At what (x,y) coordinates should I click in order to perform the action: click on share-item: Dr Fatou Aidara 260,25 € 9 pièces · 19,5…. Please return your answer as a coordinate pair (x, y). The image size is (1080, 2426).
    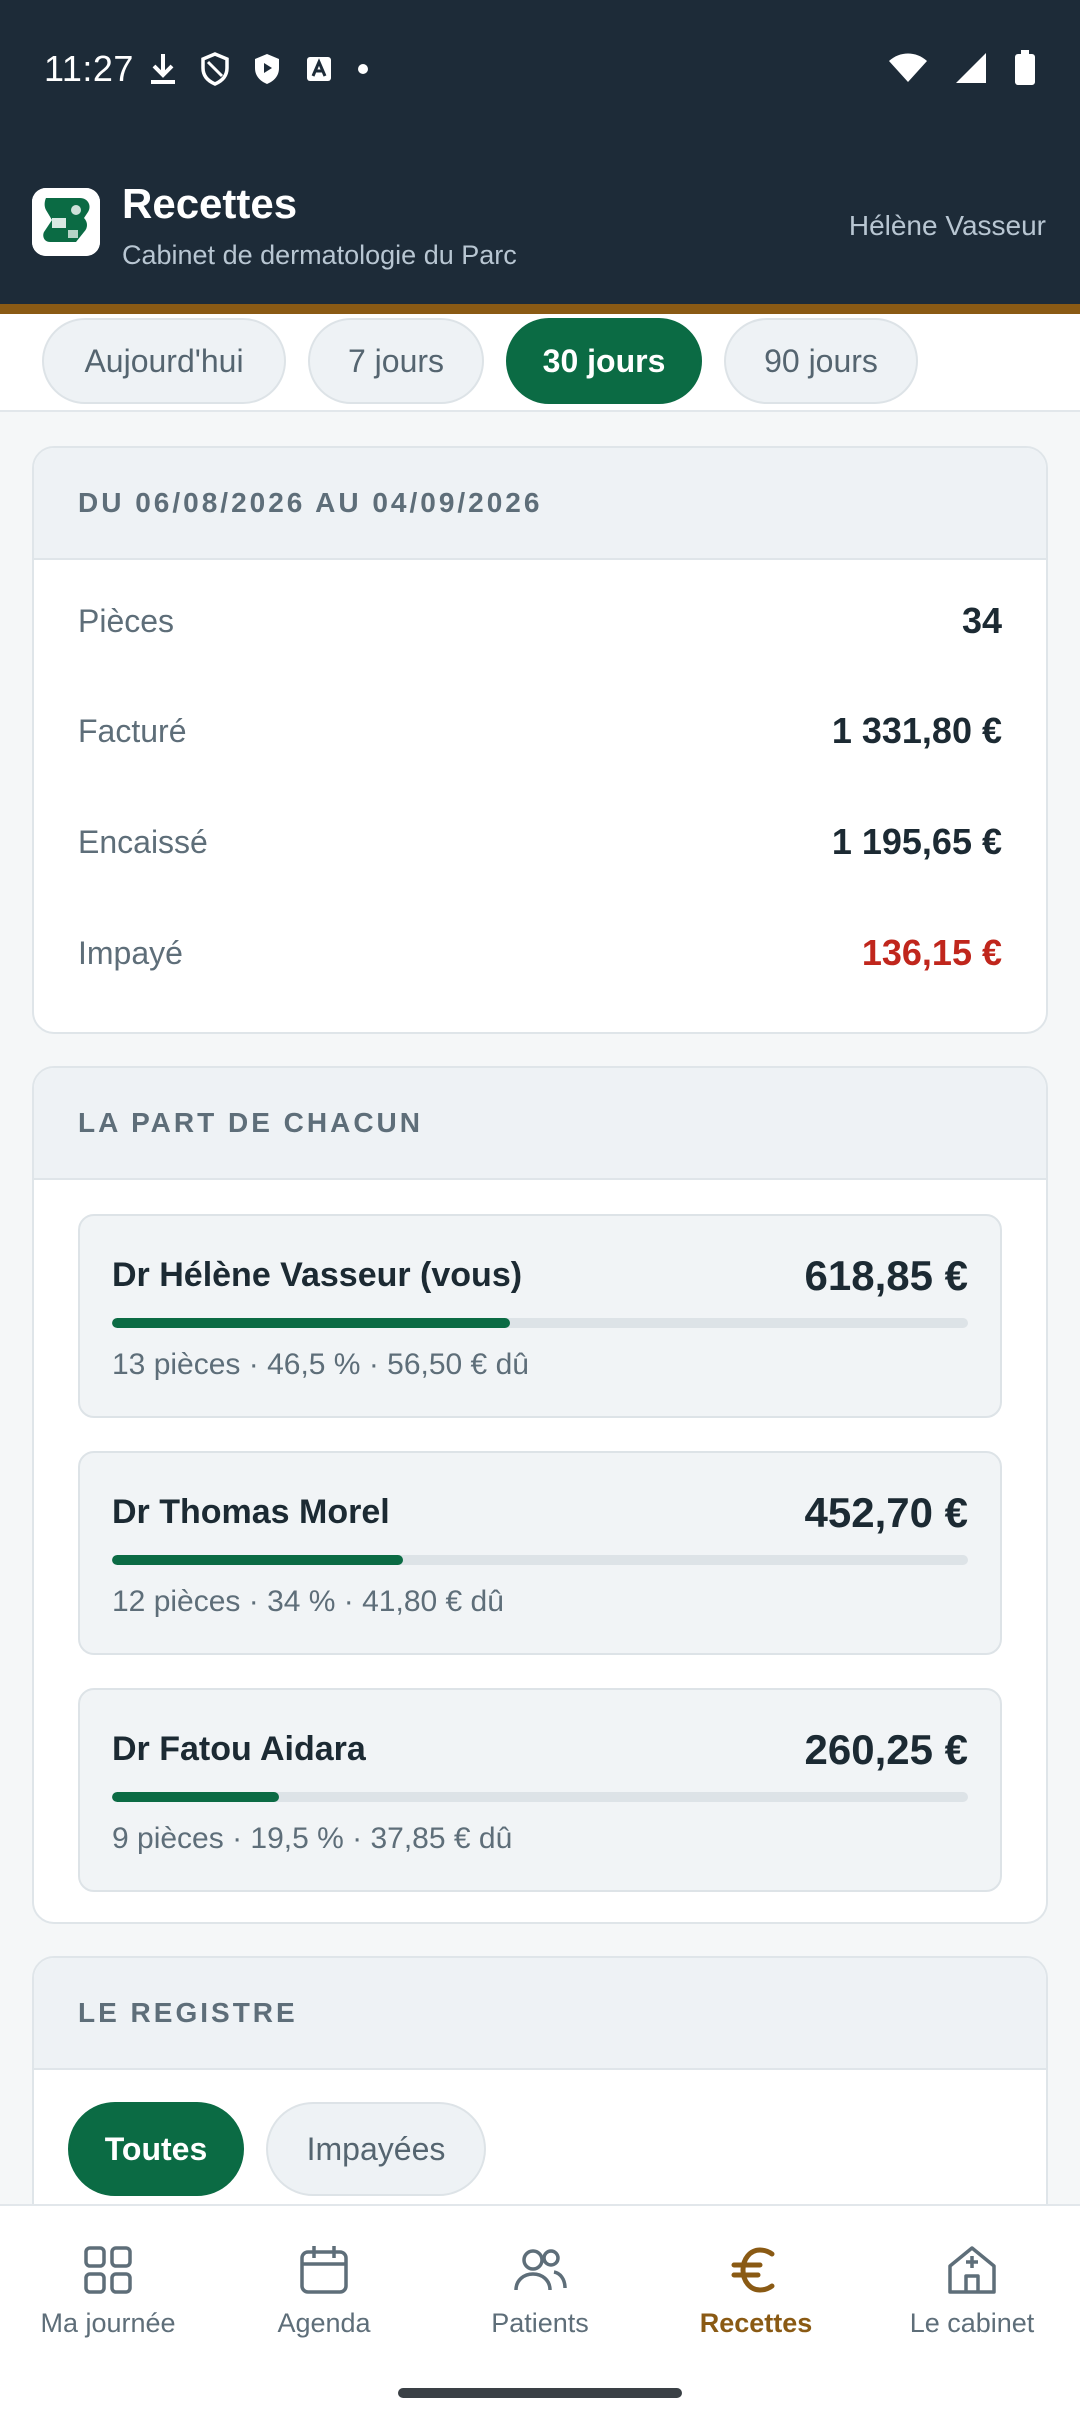
    Looking at the image, I should click on (540, 1790).